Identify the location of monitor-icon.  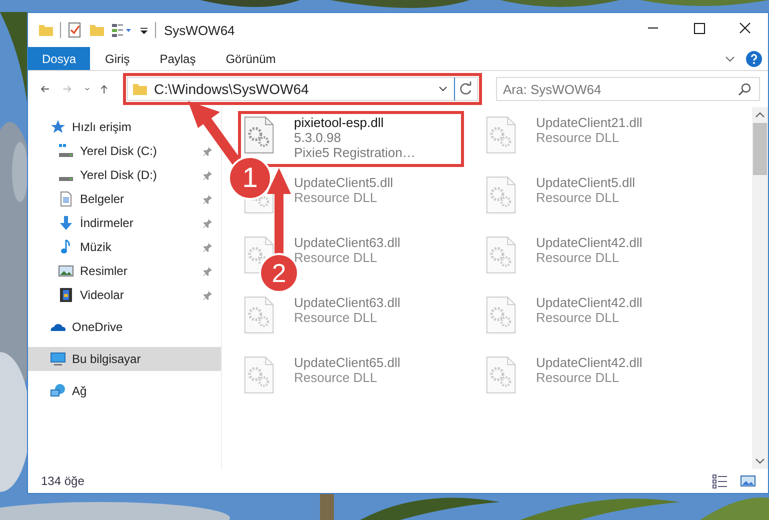
(58, 359).